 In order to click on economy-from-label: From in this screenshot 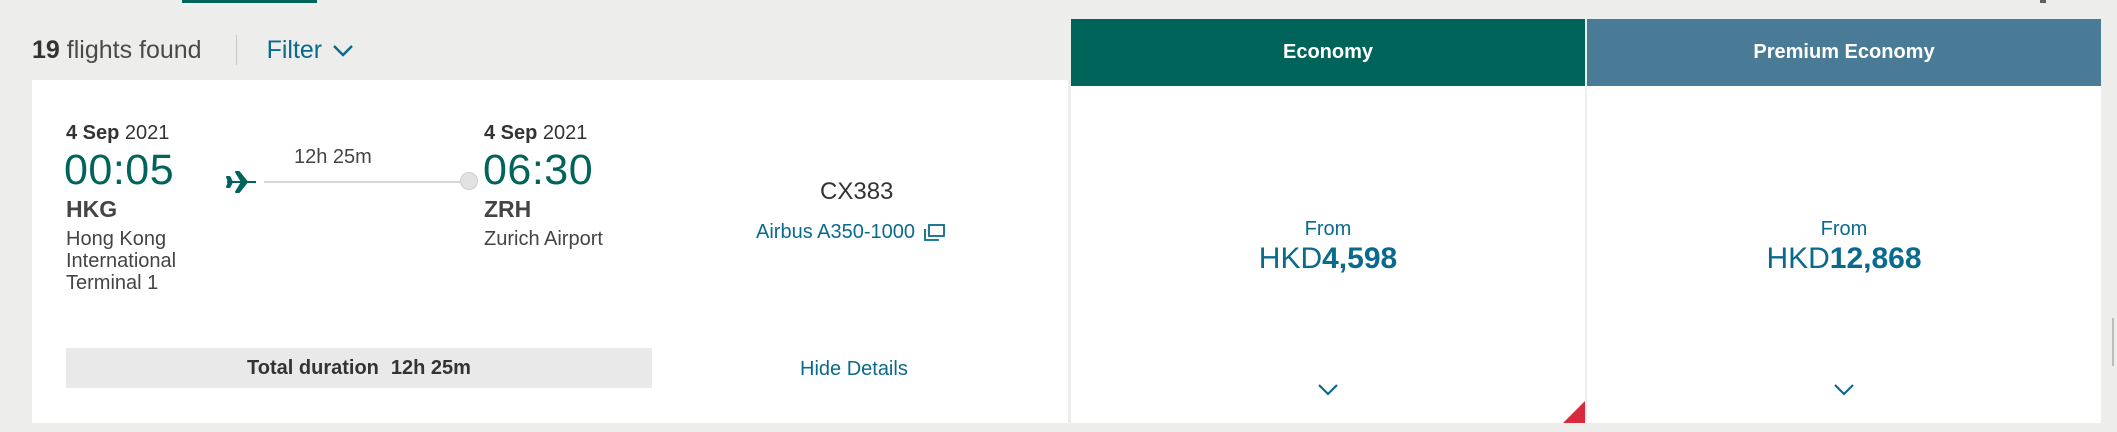, I will do `click(1328, 229)`.